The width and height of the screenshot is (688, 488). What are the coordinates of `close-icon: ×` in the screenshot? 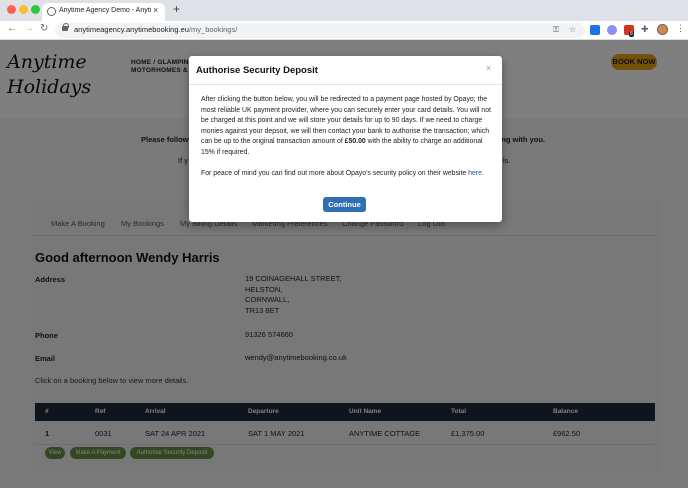 It's located at (488, 68).